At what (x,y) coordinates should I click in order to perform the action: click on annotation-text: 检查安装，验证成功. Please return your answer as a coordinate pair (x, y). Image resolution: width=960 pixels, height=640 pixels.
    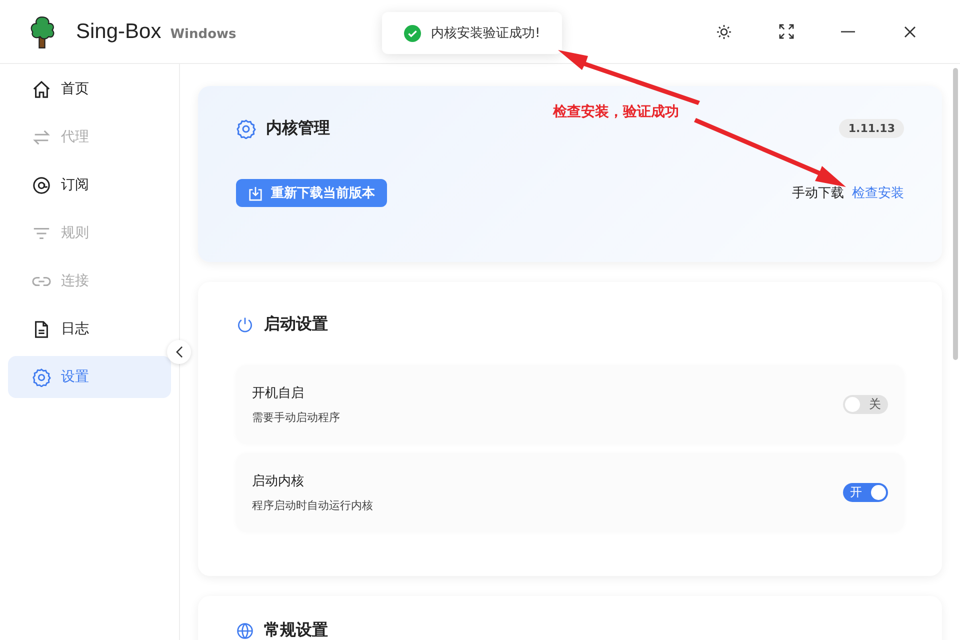
    Looking at the image, I should click on (616, 112).